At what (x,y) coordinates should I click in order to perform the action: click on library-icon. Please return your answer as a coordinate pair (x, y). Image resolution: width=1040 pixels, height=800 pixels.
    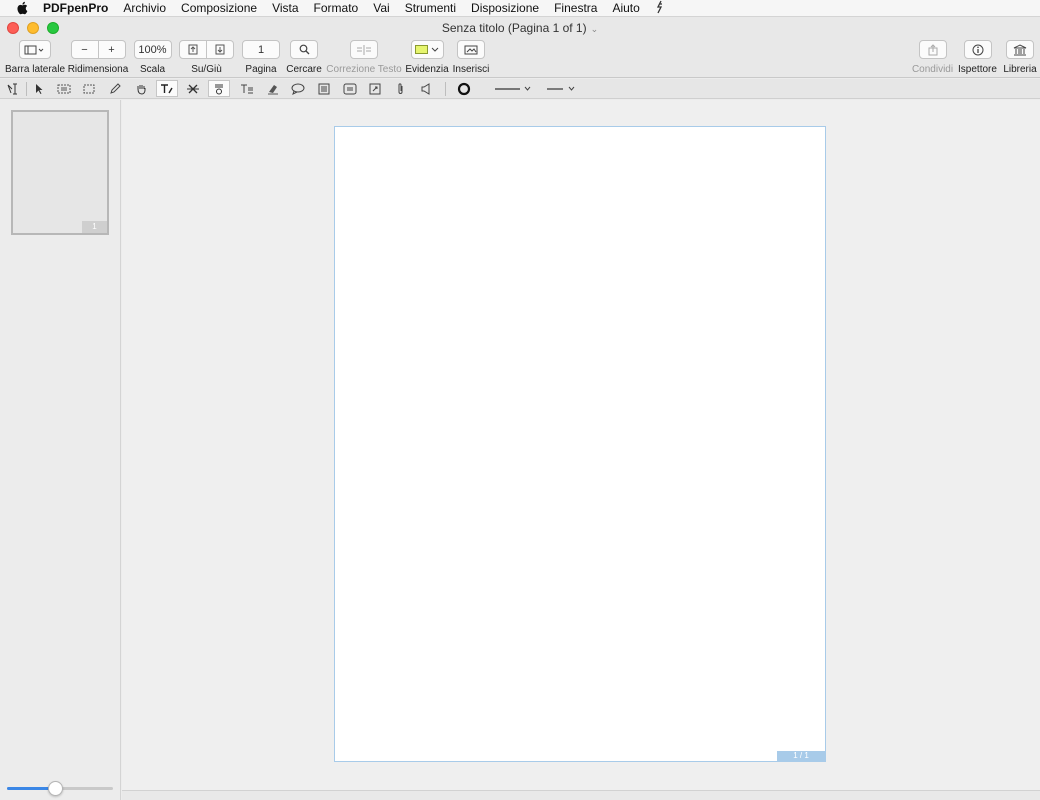
    Looking at the image, I should click on (1020, 49).